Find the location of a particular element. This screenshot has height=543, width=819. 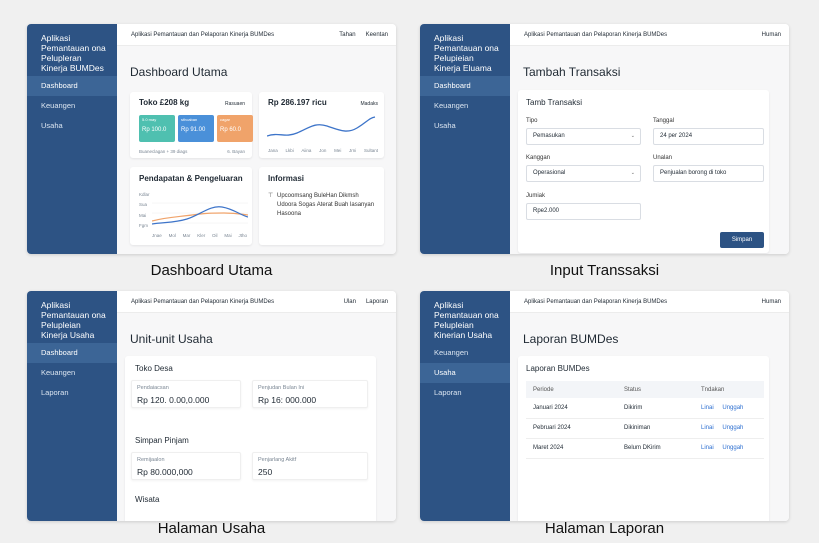

mini-card-value: Rp 60.0 is located at coordinates (231, 130).